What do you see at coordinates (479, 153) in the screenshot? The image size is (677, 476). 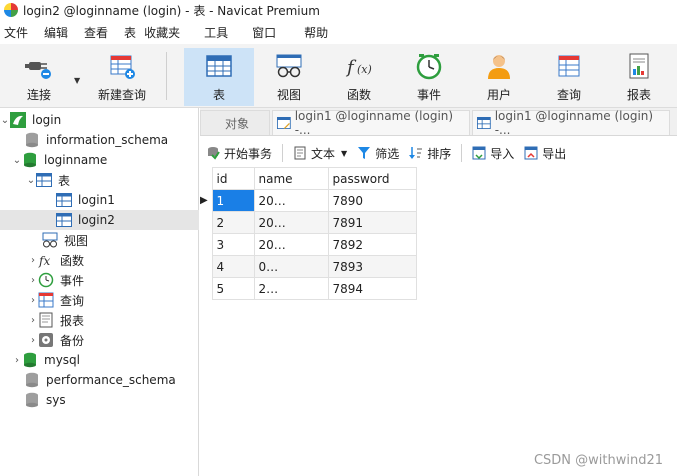 I see `import-icon` at bounding box center [479, 153].